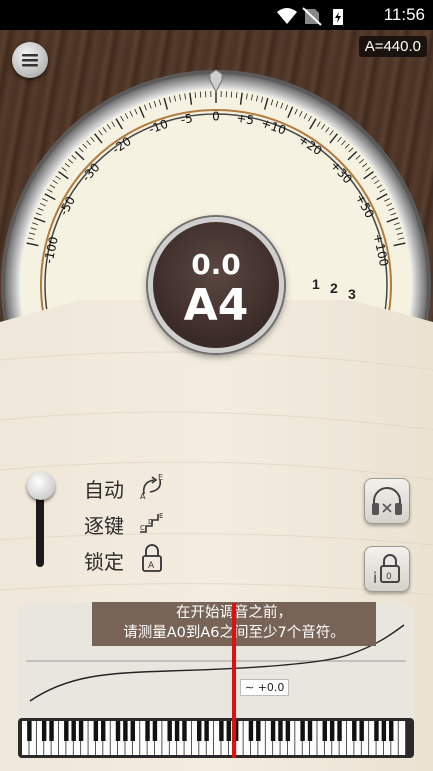  I want to click on mode-step: 逐键, so click(104, 524).